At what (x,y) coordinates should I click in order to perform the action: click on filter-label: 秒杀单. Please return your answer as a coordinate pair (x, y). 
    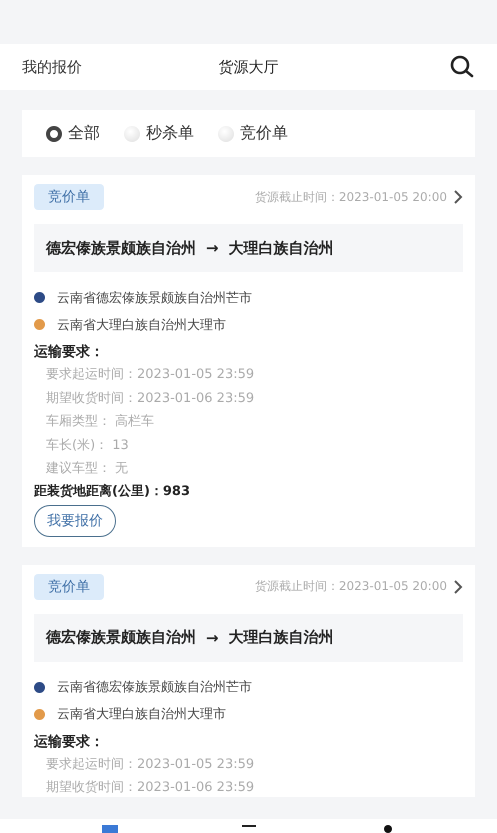
    Looking at the image, I should click on (170, 133).